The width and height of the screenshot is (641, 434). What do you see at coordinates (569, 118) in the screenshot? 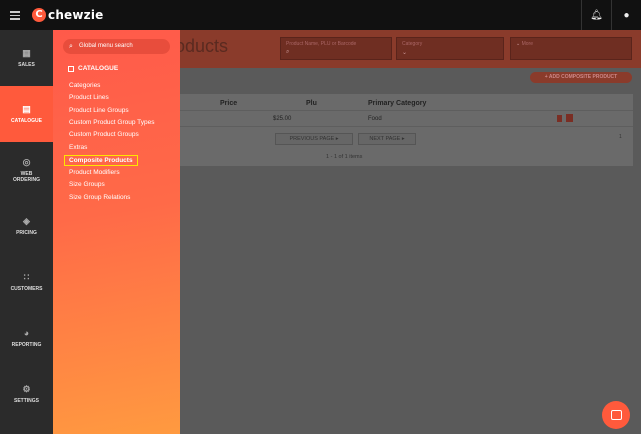
I see `copy-icon` at bounding box center [569, 118].